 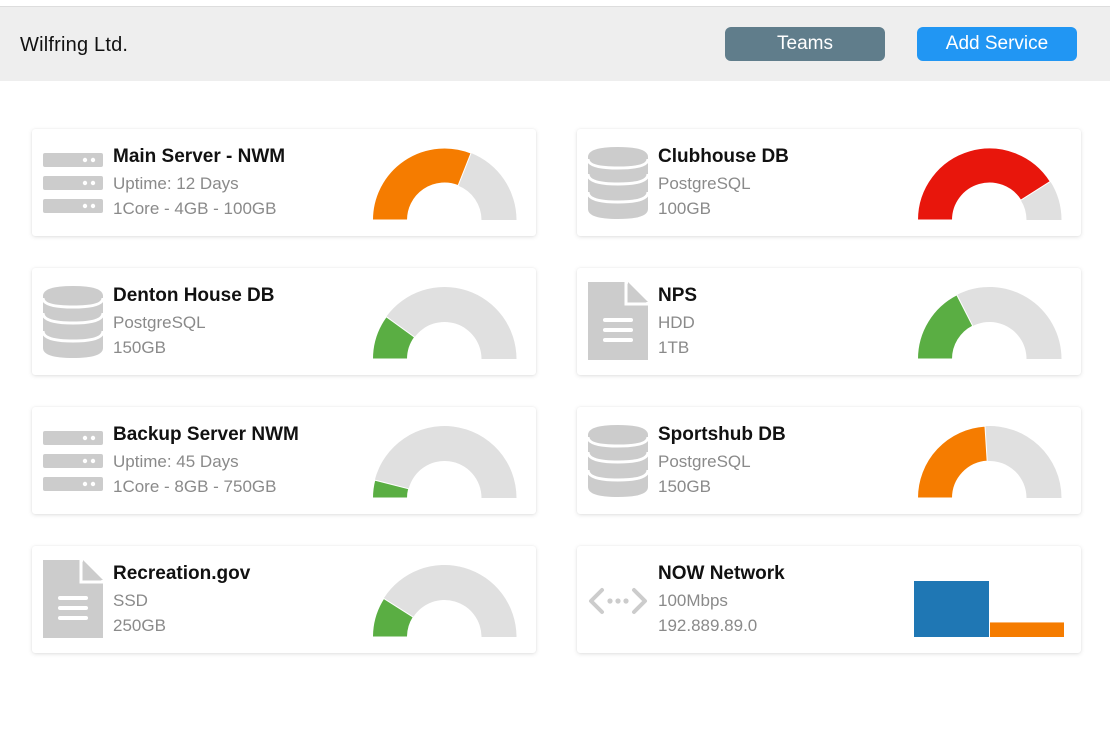 I want to click on service-detail-1: Uptime: 12 Days, so click(x=176, y=183).